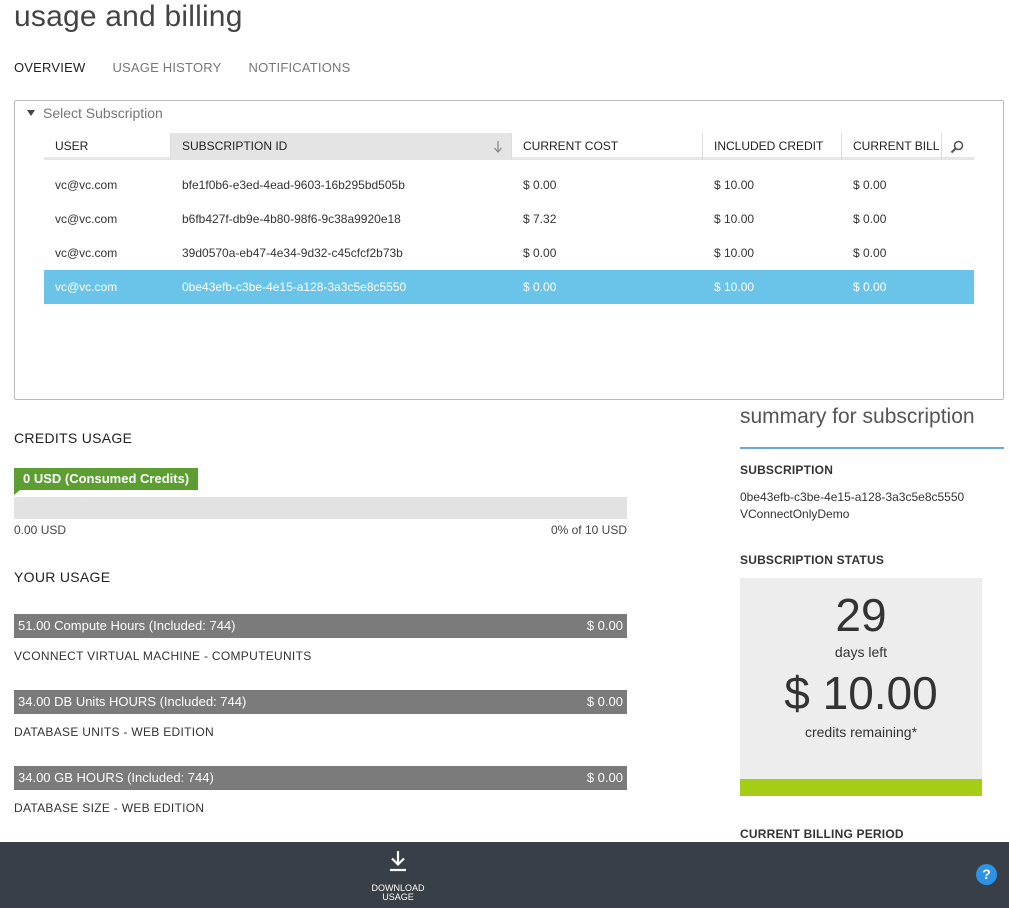 This screenshot has height=908, width=1009. I want to click on usage-item-name: DATABASE SIZE - WEB EDITION, so click(109, 808).